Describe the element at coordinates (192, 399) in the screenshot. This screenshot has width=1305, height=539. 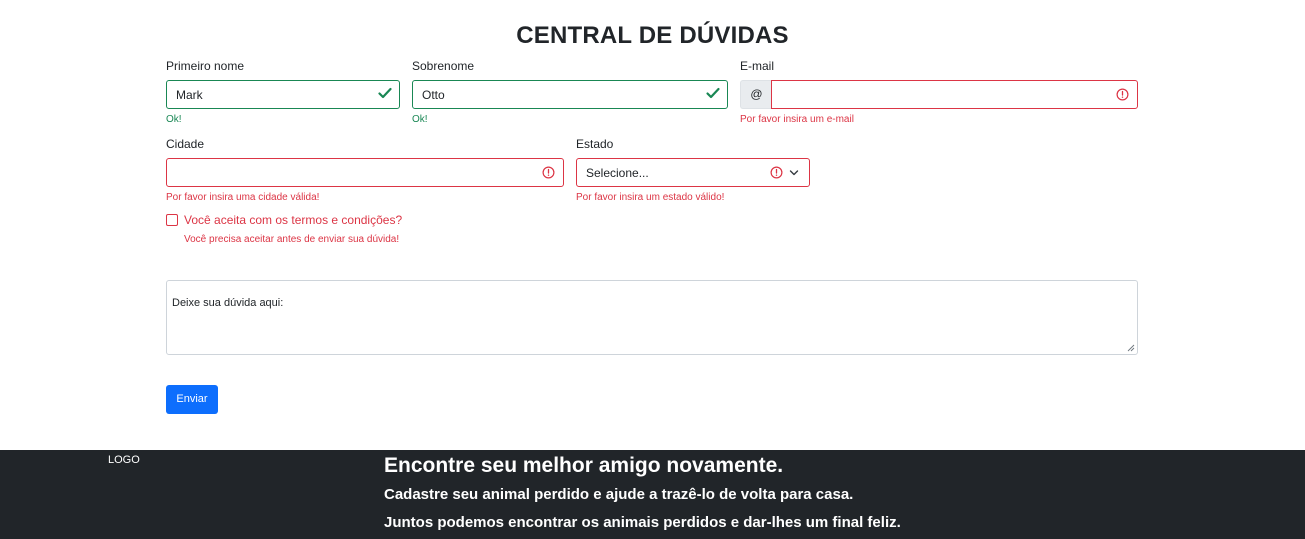
I see `submit-button: Enviar` at that location.